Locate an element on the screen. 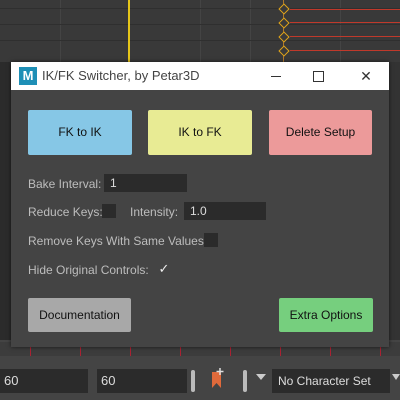 The image size is (400, 400). window-title: IK/FK Switcher, by Petar3D is located at coordinates (121, 75).